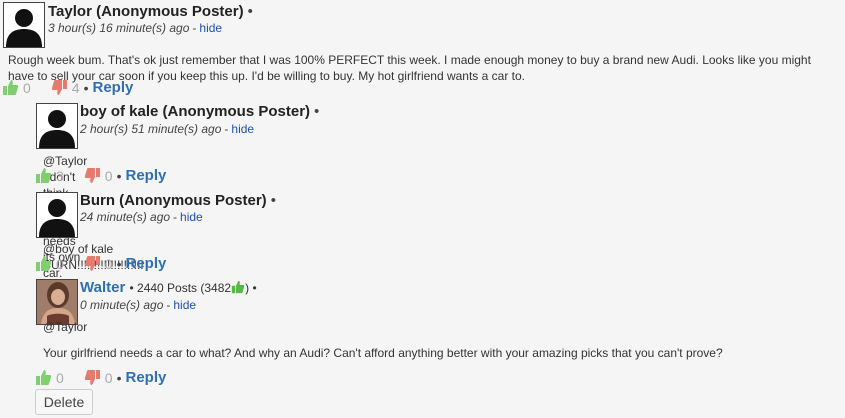  Describe the element at coordinates (65, 327) in the screenshot. I see `comment-mention: @Taylor` at that location.